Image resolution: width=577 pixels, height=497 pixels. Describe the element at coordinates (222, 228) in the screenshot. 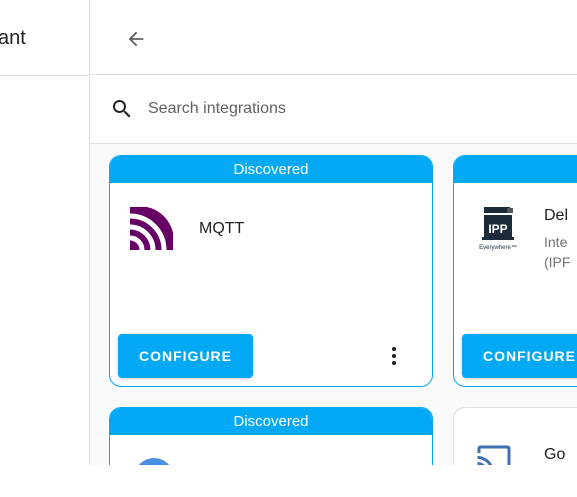

I see `integration-title: MQTT` at that location.